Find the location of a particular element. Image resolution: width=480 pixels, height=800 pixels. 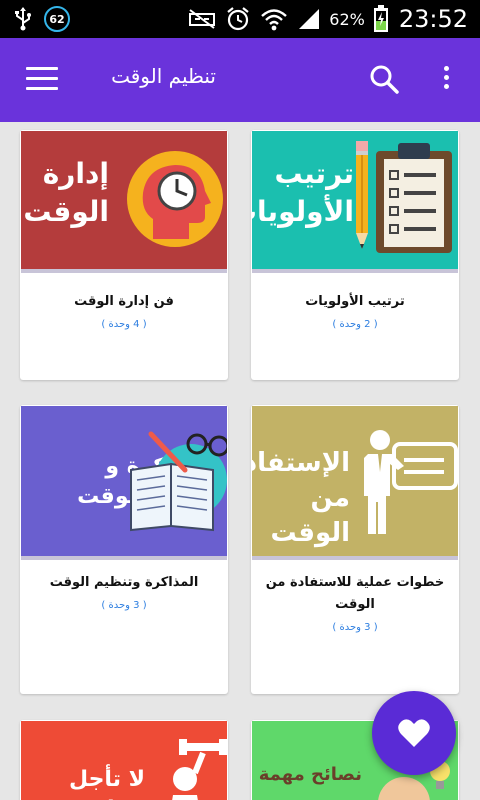

alarm-icon is located at coordinates (238, 19).